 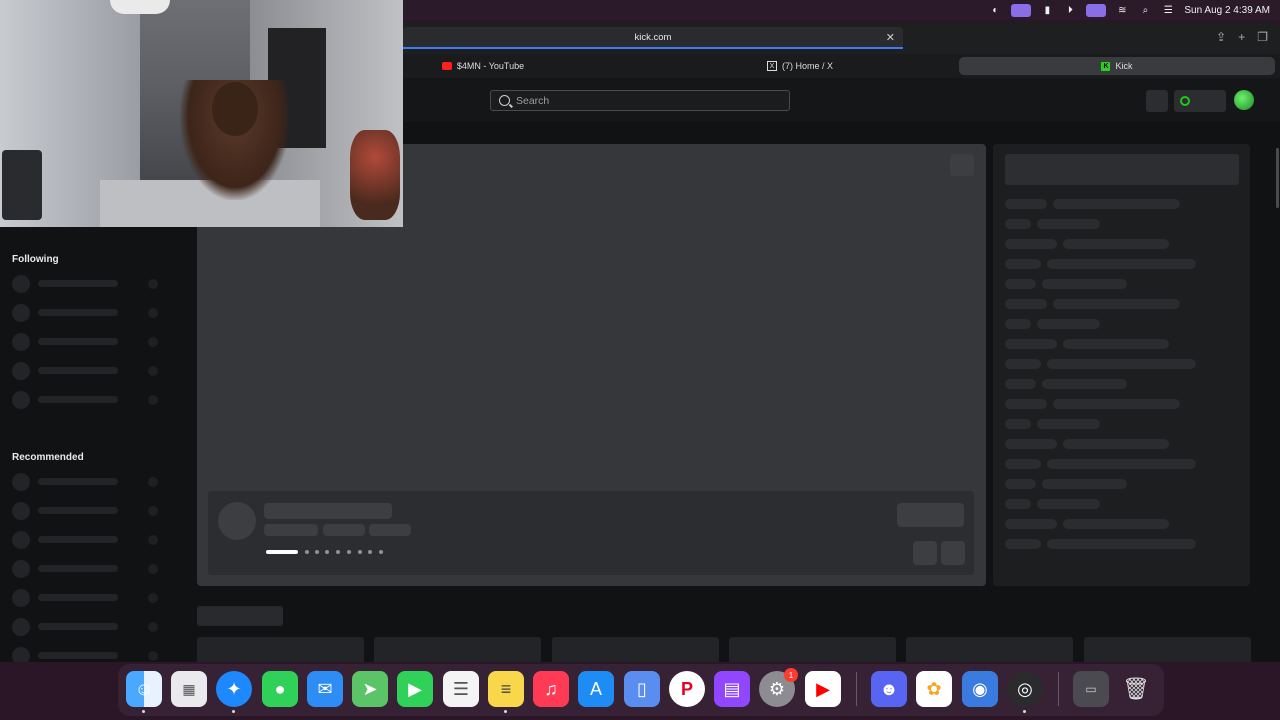 I want to click on tab-overview-icon: ❐, so click(x=1262, y=37).